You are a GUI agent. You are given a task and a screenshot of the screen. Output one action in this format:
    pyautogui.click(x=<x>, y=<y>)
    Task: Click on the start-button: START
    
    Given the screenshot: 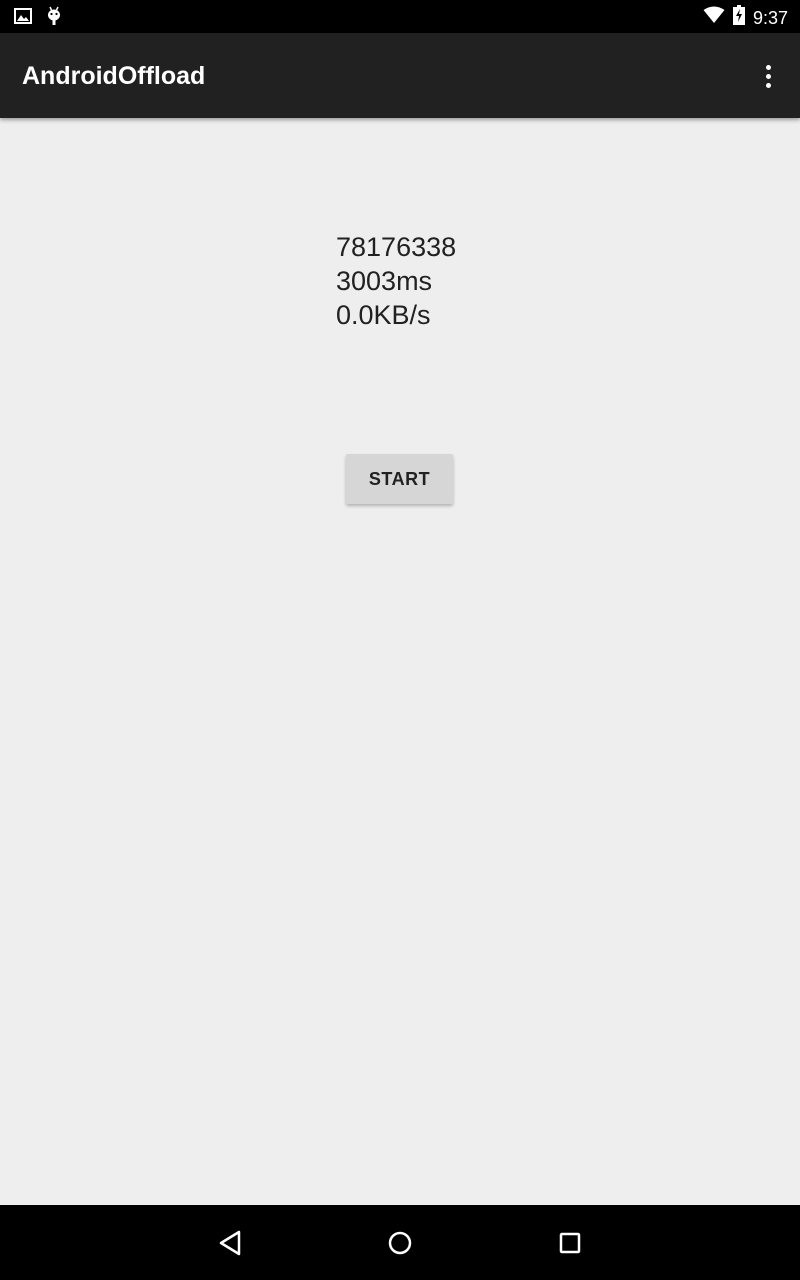 What is the action you would take?
    pyautogui.click(x=399, y=479)
    